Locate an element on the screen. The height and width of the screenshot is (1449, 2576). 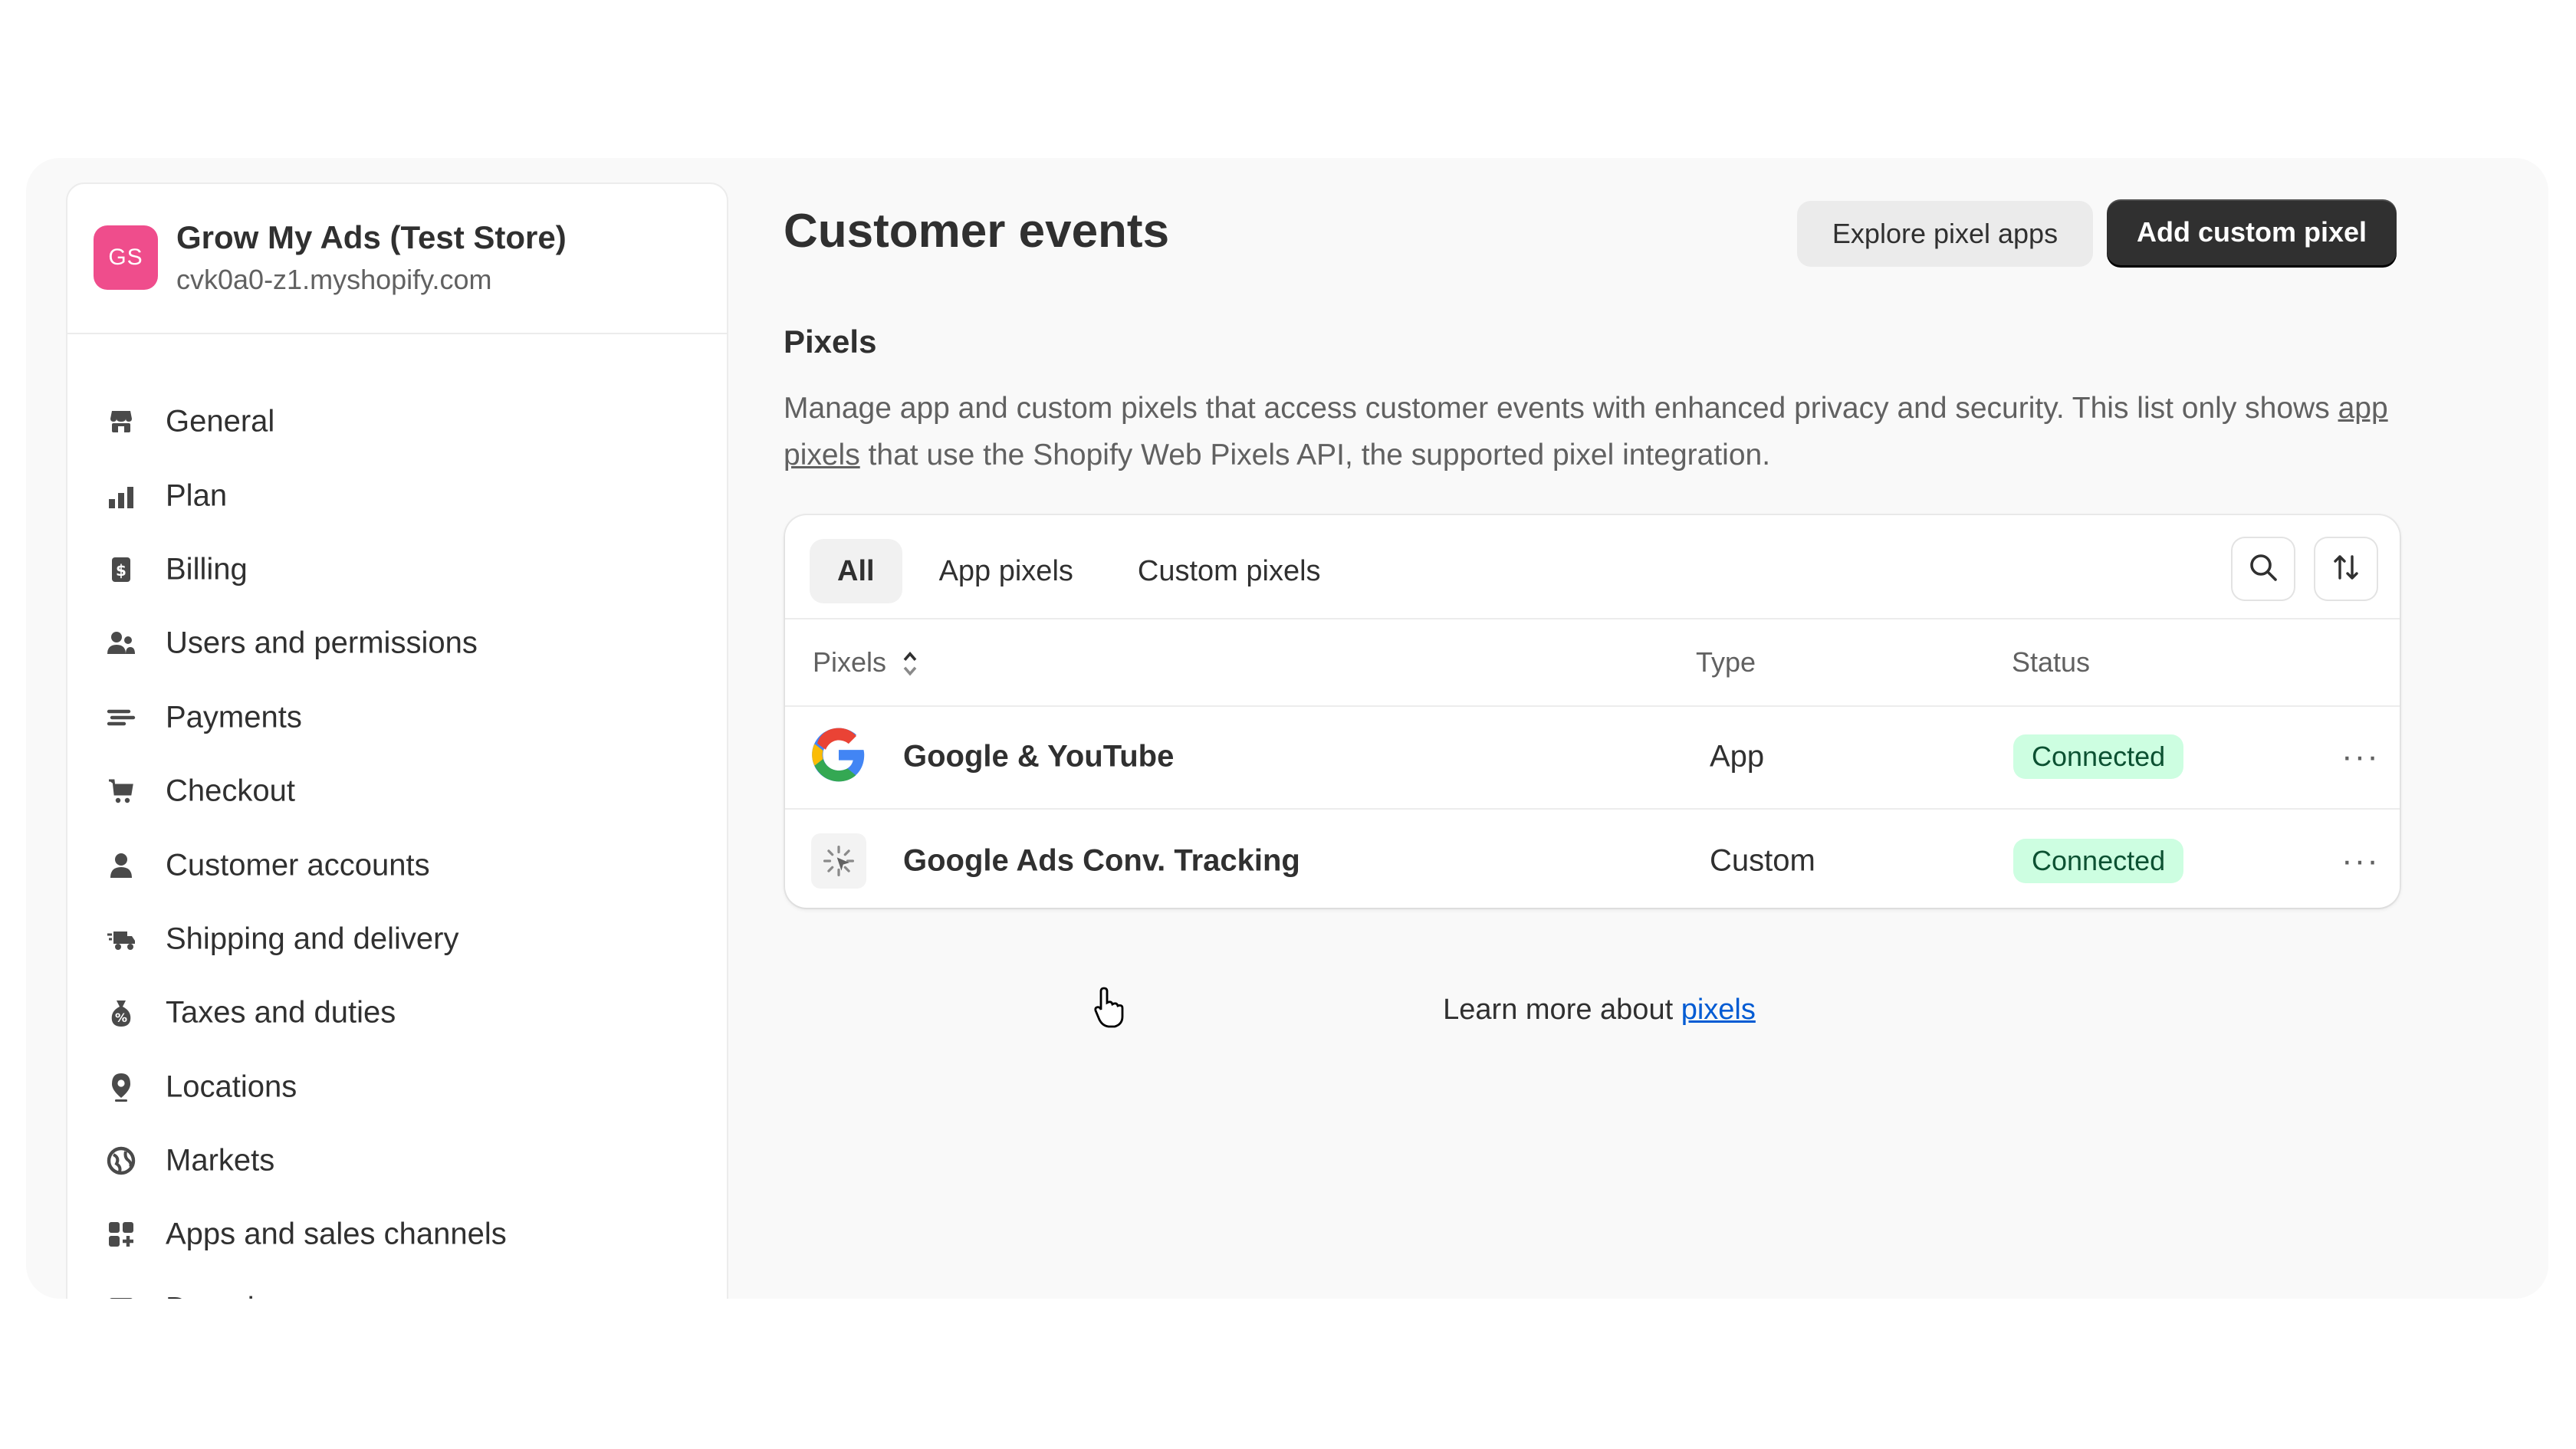
table-row: Google & YouTube App Connected ··· is located at coordinates (1593, 758).